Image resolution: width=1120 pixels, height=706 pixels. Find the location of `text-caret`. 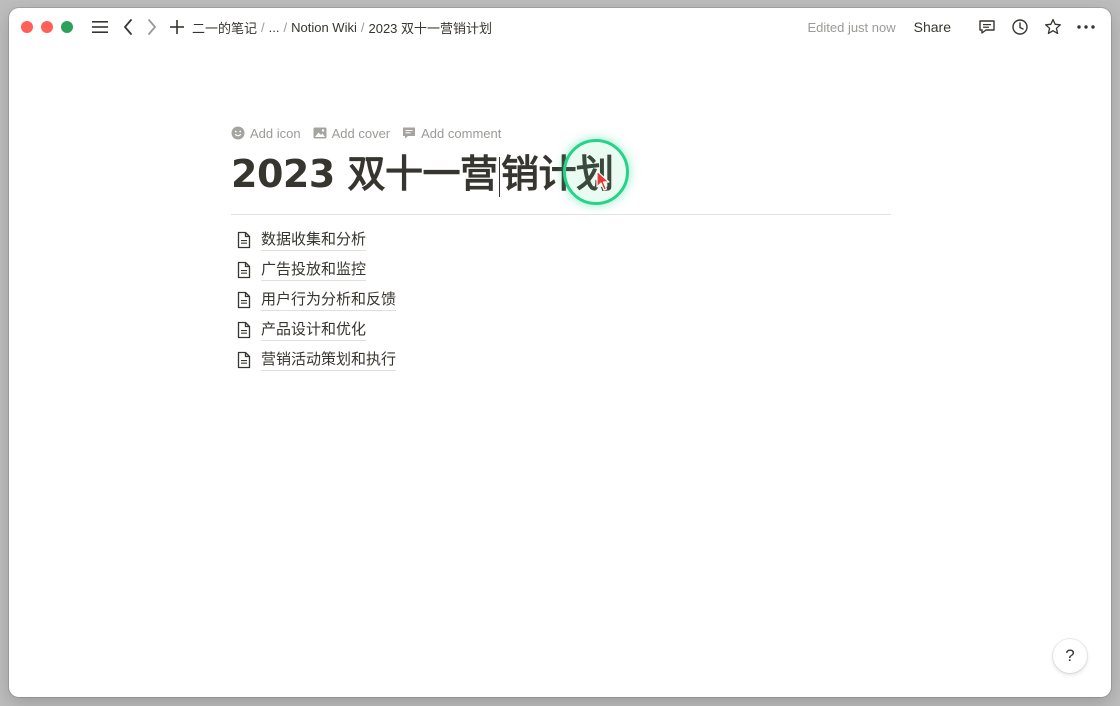

text-caret is located at coordinates (499, 176).